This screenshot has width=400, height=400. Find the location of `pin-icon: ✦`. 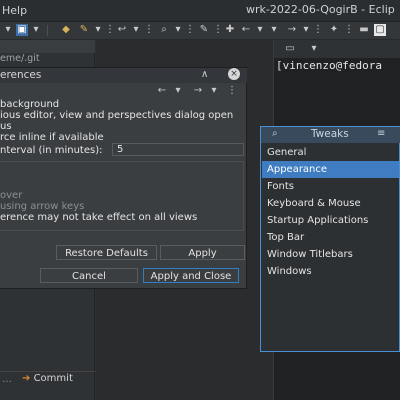

pin-icon: ✦ is located at coordinates (334, 30).